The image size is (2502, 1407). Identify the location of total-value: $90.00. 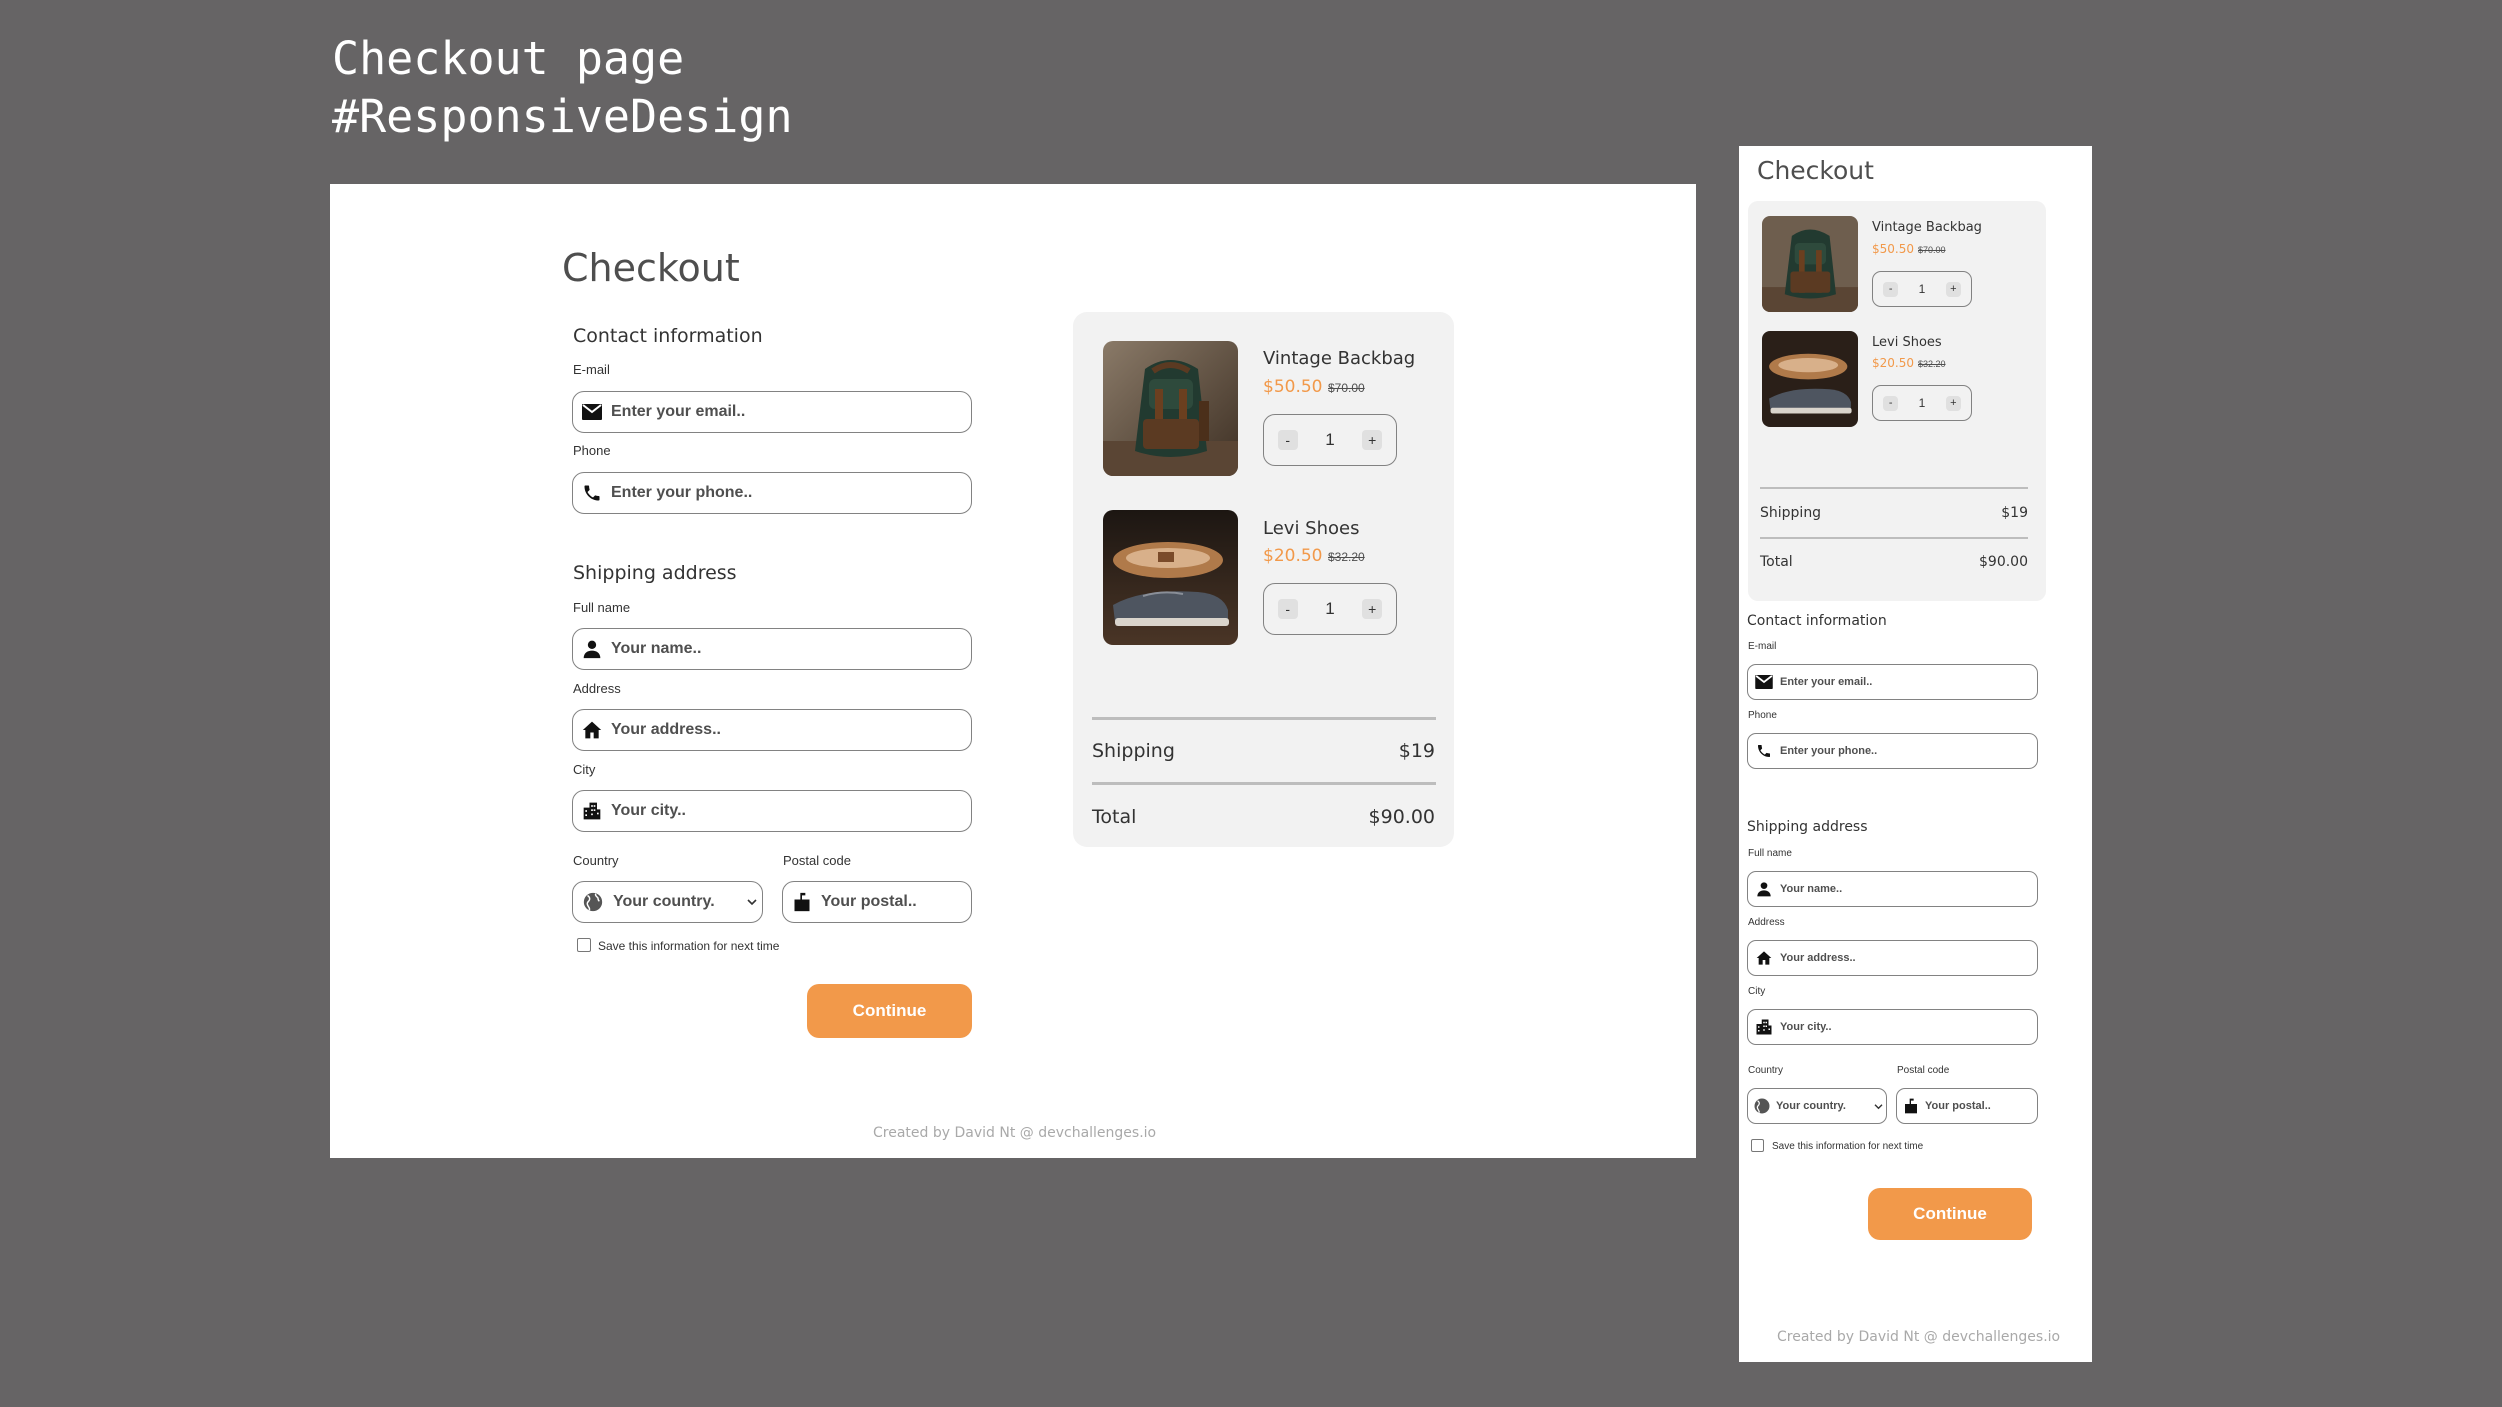
(2003, 562).